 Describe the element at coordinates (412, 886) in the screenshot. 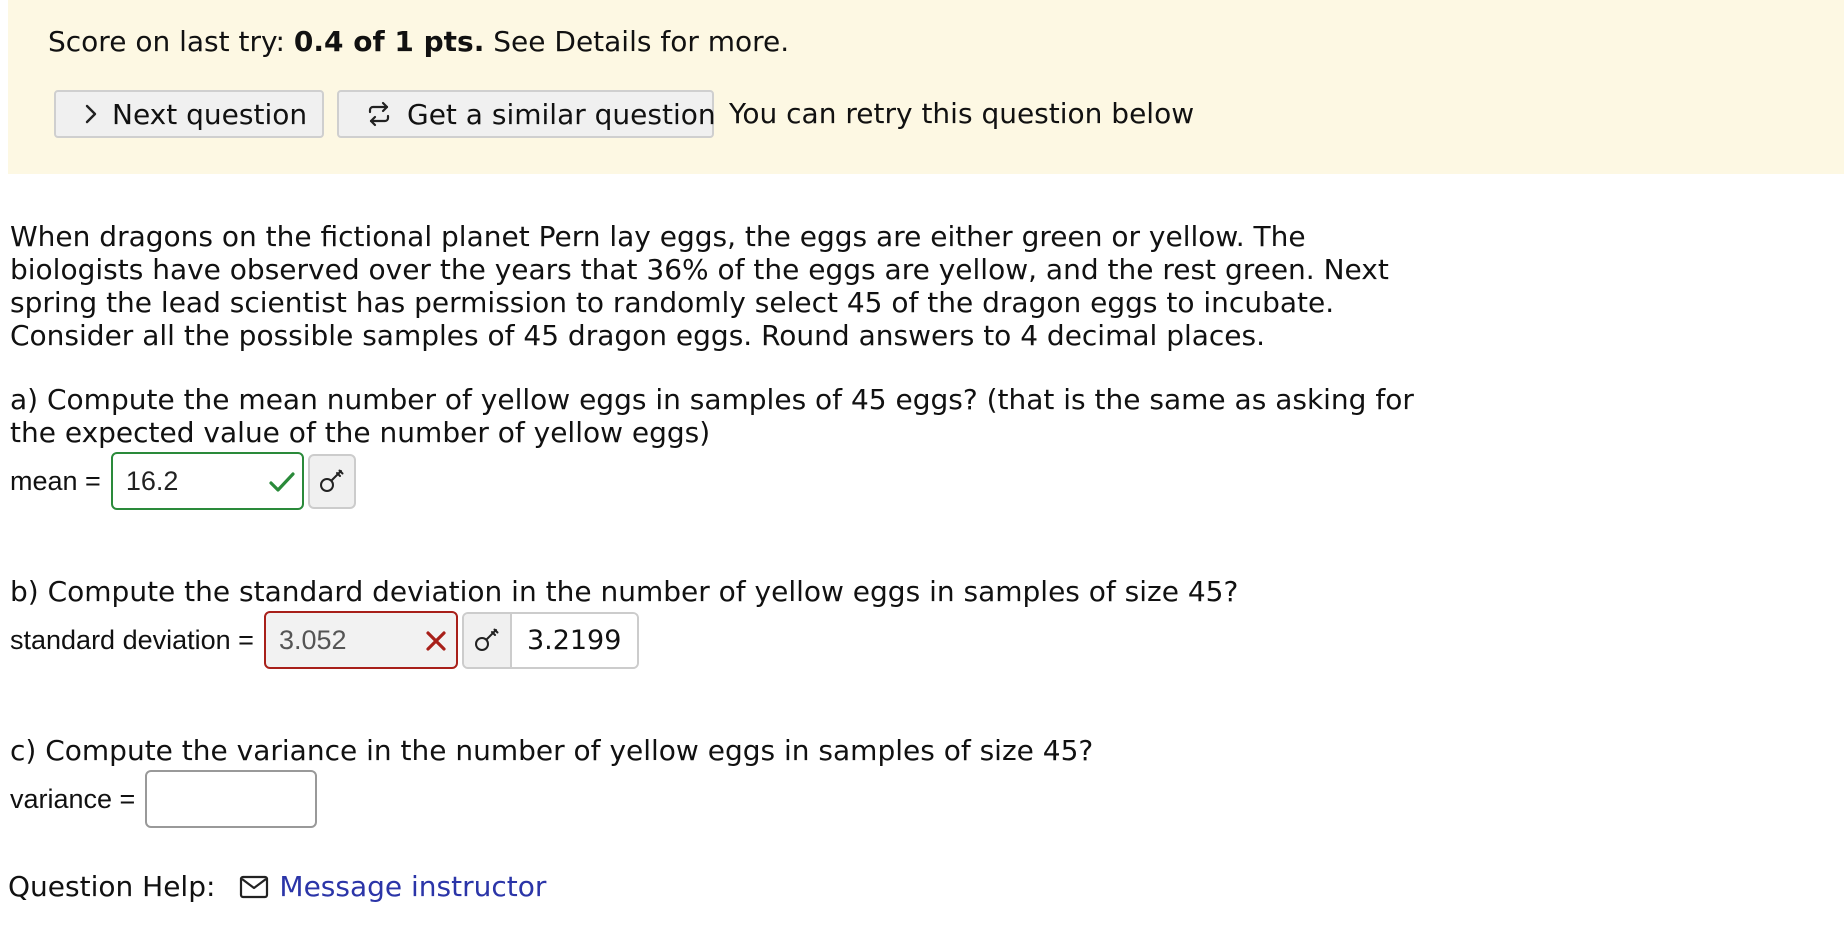

I see `message-instructor-link: Message instructor` at that location.